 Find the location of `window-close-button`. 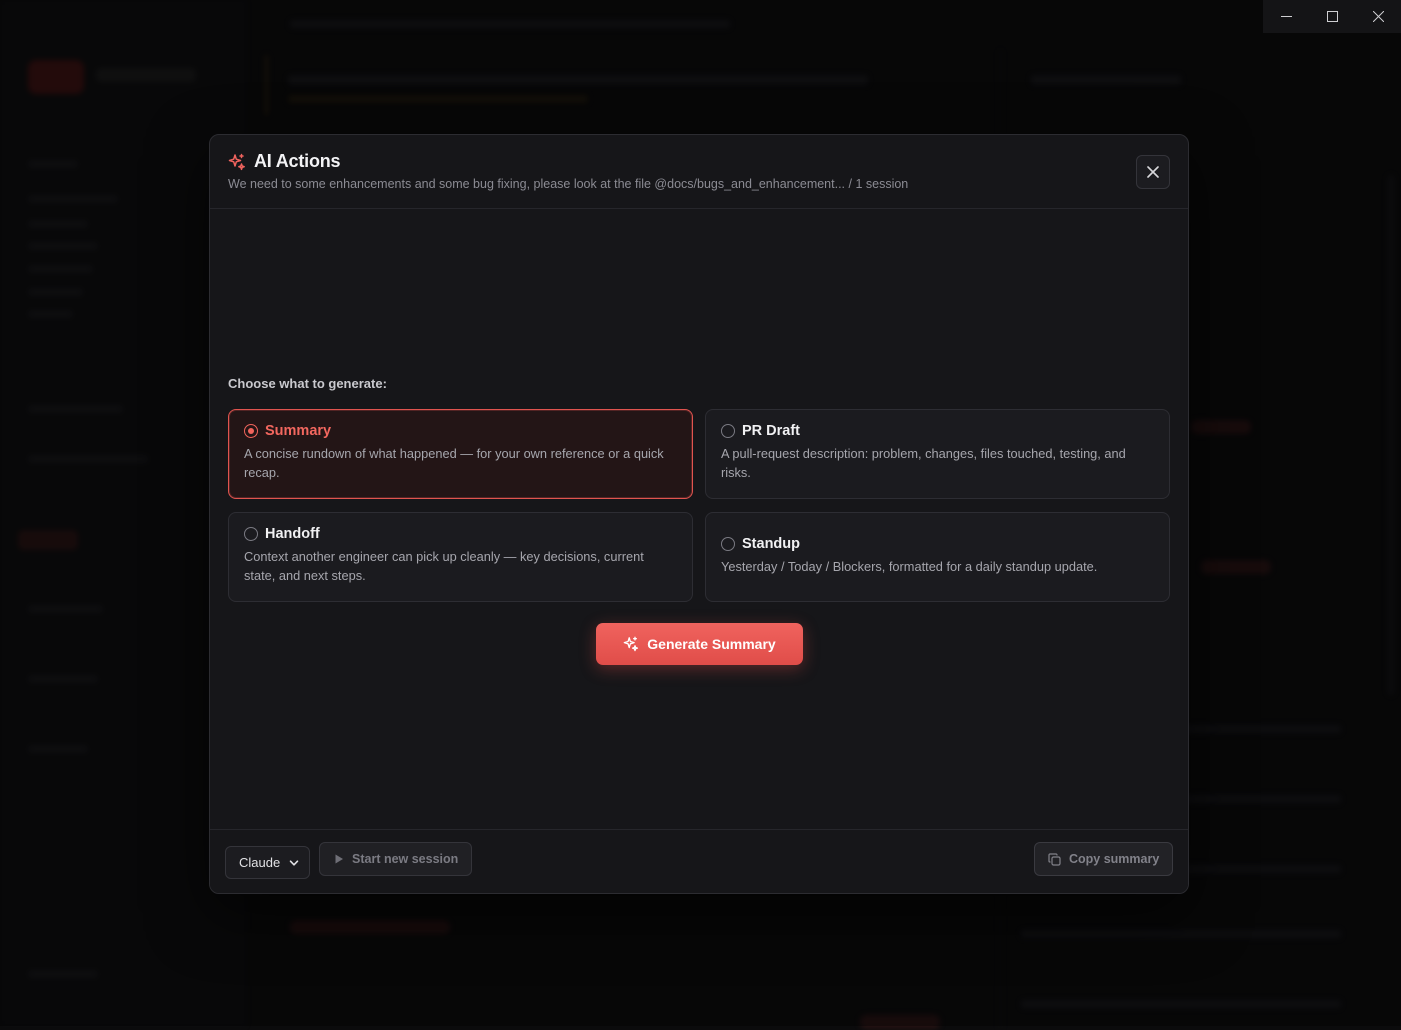

window-close-button is located at coordinates (1378, 16).